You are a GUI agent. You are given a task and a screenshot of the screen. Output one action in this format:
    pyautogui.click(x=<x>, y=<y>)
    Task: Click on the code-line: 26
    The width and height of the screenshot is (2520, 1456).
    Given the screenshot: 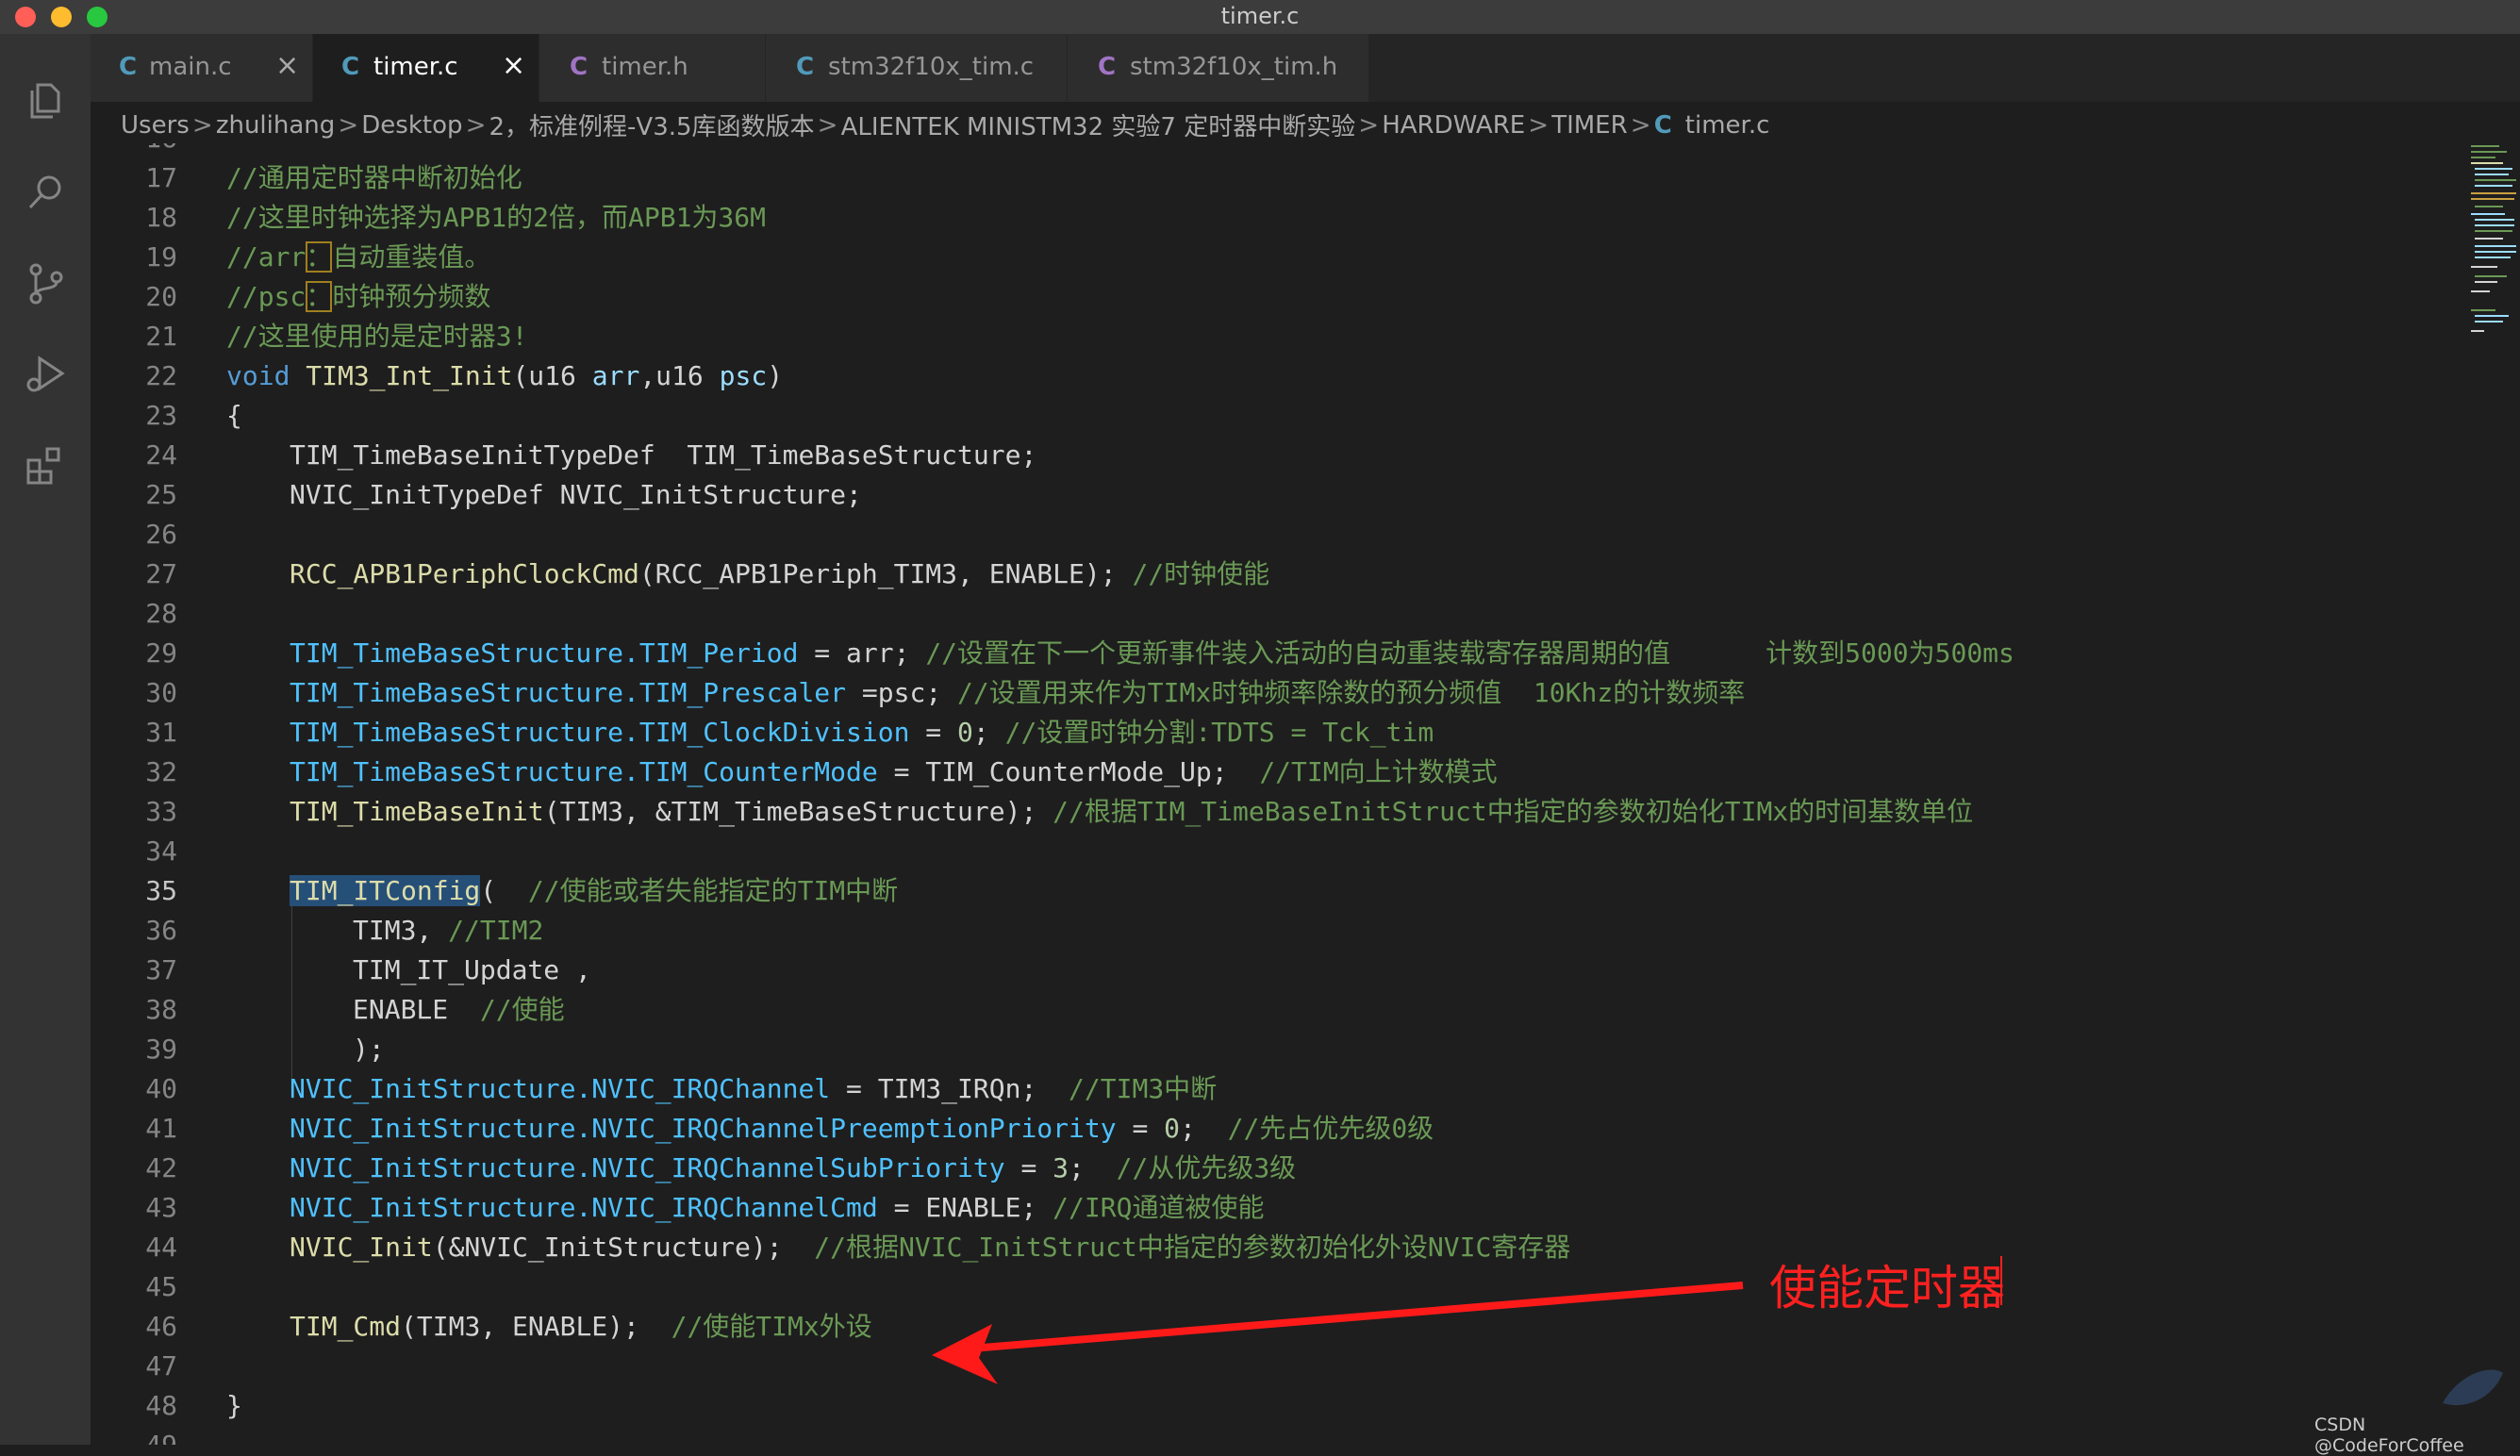 What is the action you would take?
    pyautogui.click(x=1279, y=534)
    